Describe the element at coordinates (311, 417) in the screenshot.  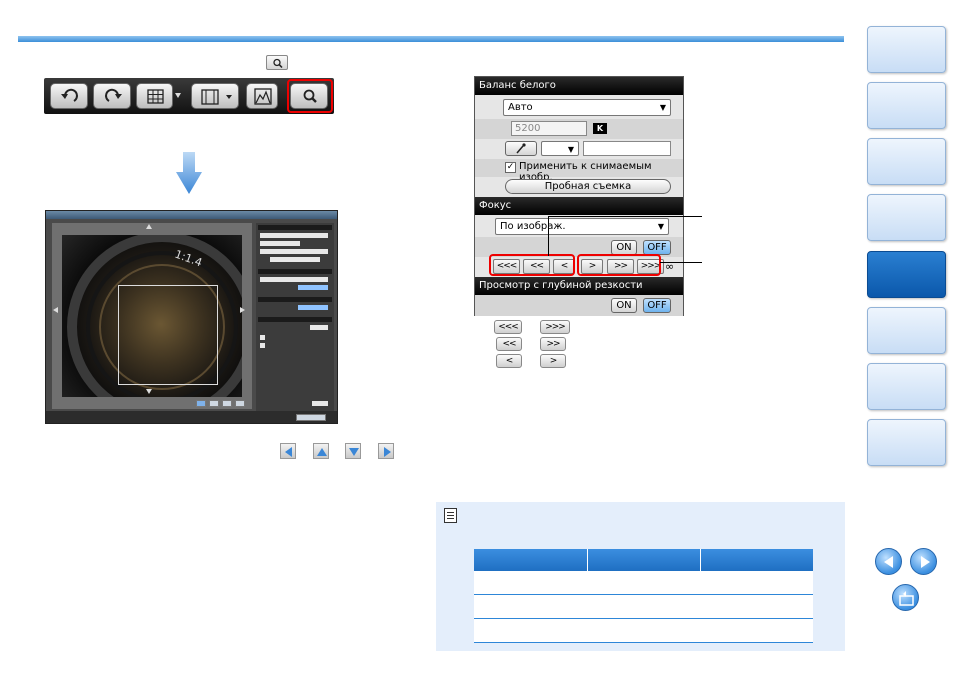
I see `close-button` at that location.